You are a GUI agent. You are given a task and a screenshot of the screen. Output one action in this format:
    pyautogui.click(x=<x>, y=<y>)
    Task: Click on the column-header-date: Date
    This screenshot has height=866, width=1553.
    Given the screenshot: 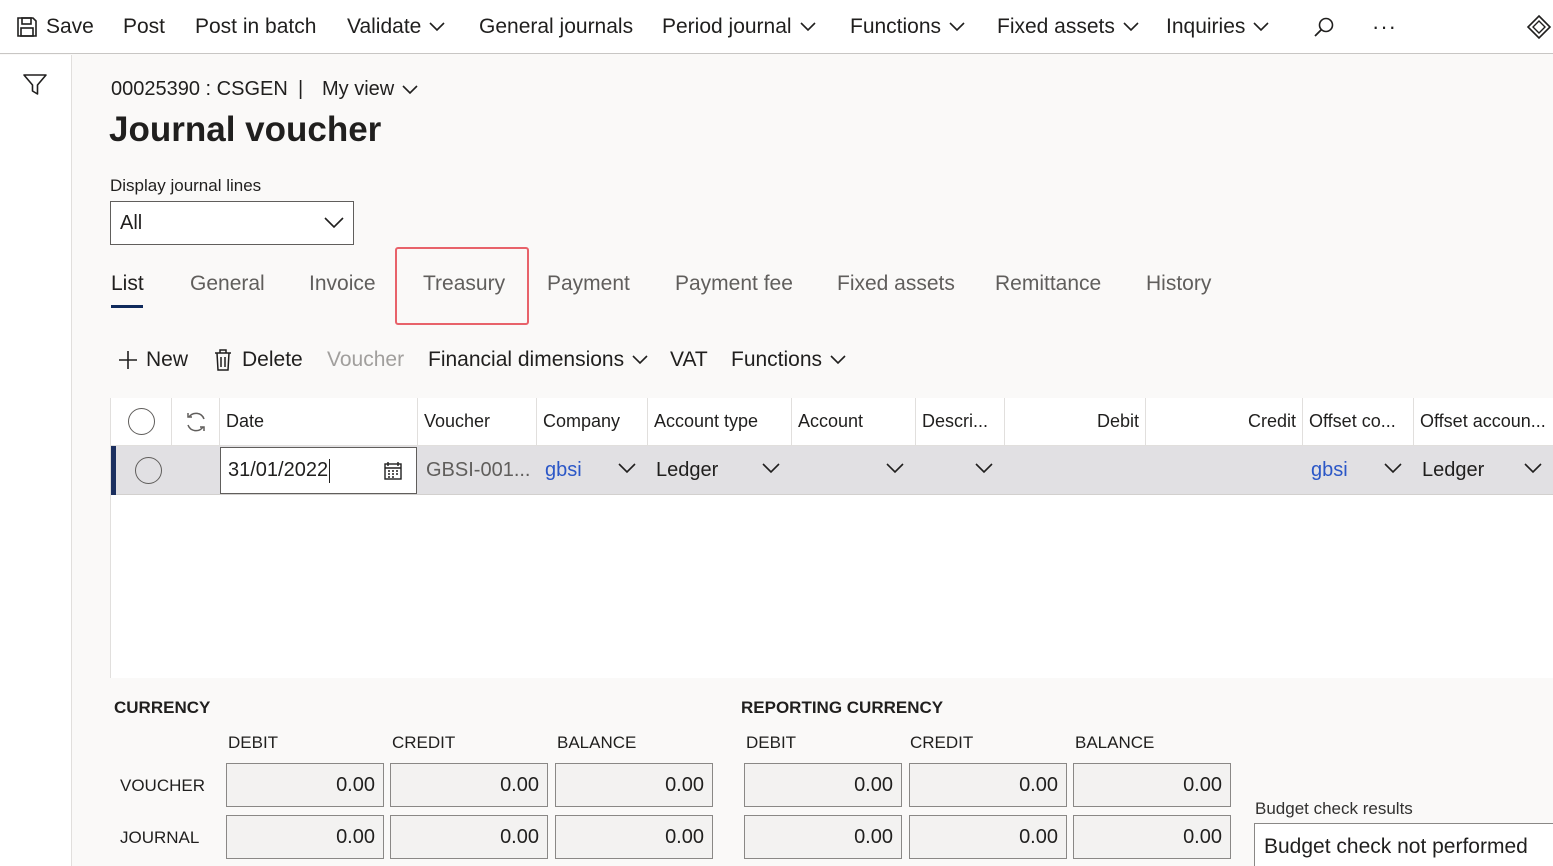 What is the action you would take?
    pyautogui.click(x=319, y=422)
    